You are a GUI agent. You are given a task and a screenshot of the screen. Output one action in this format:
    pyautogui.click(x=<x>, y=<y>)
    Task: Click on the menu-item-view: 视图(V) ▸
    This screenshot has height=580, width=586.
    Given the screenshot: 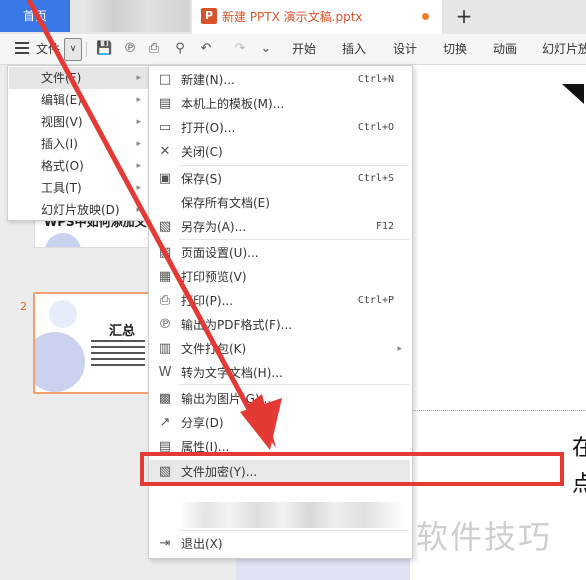 What is the action you would take?
    pyautogui.click(x=78, y=122)
    